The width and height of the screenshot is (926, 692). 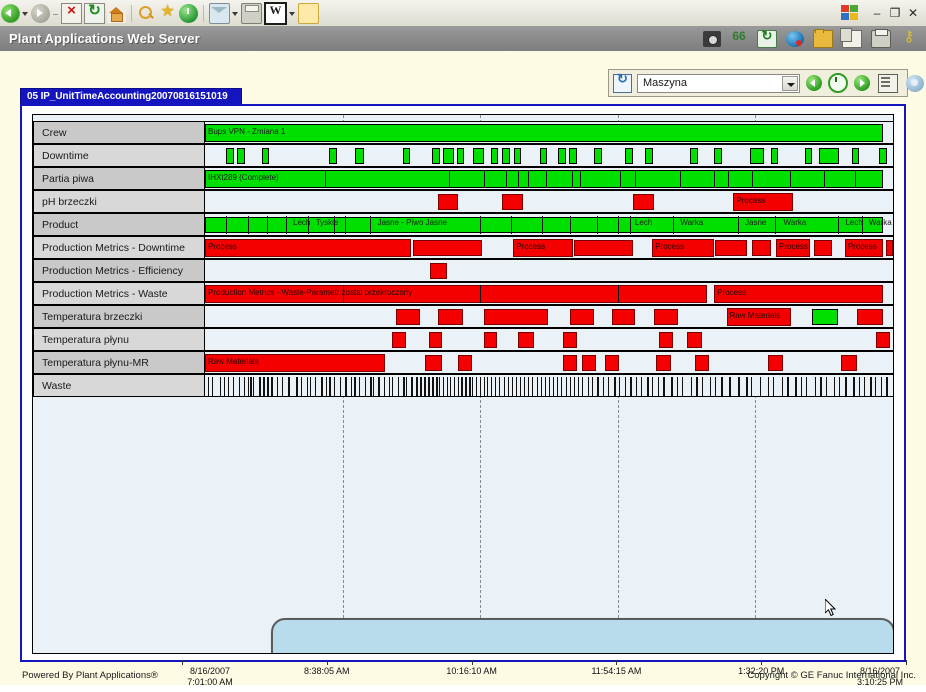 I want to click on search-icon, so click(x=146, y=13).